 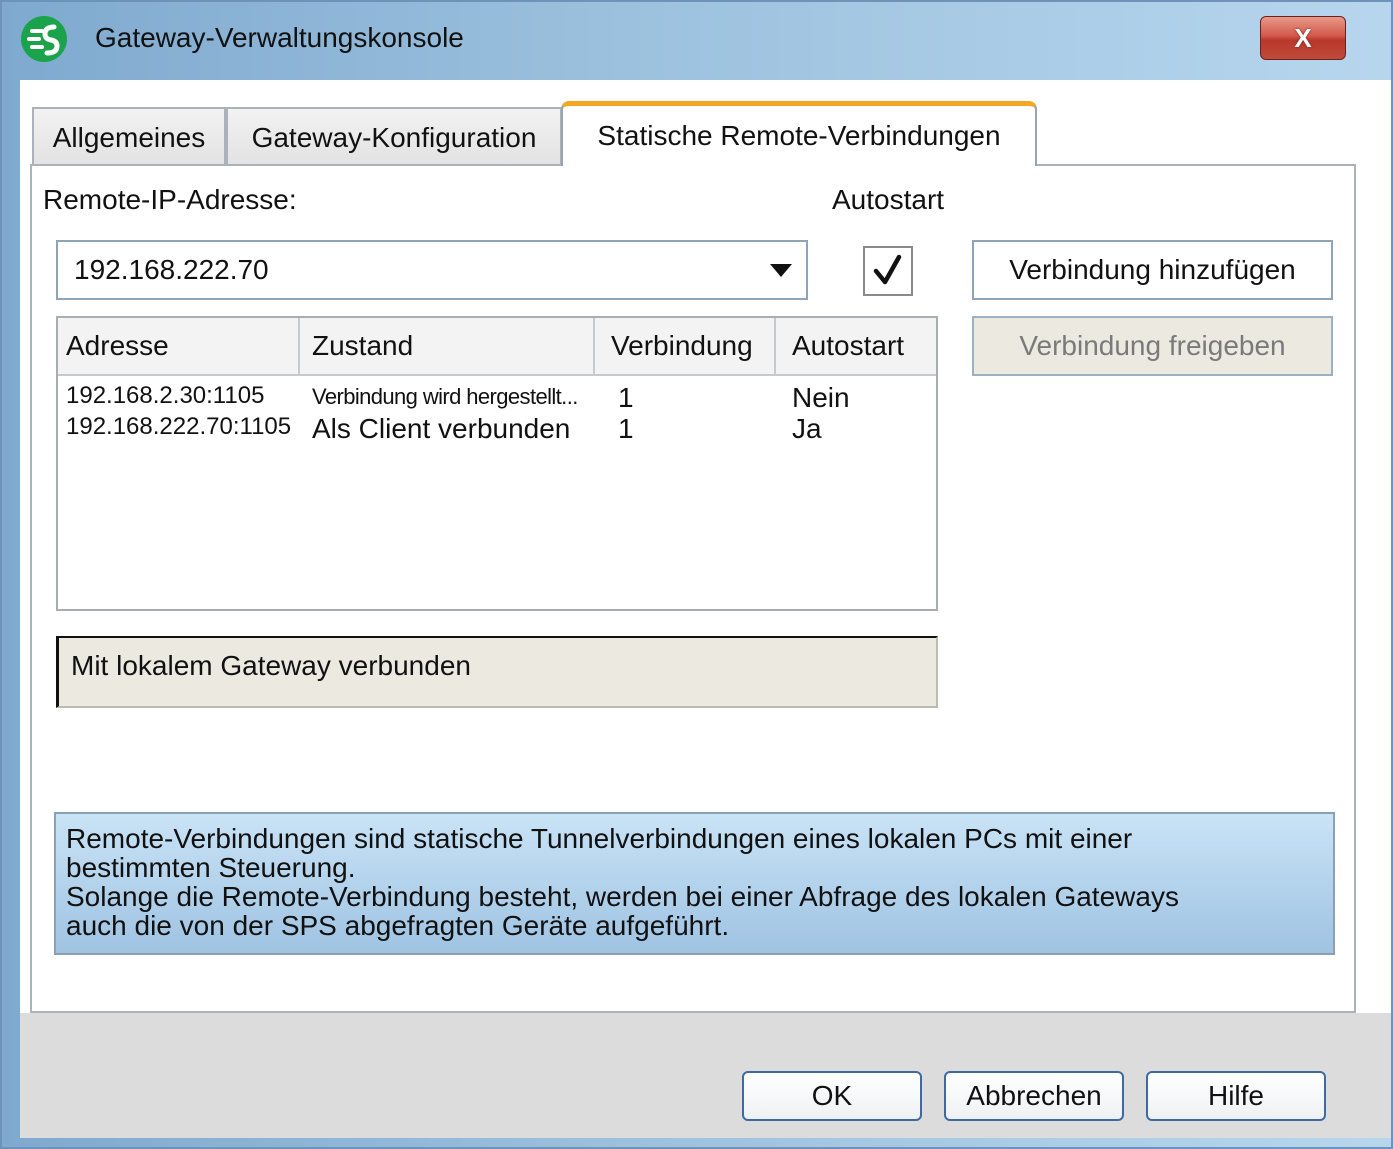 What do you see at coordinates (271, 665) in the screenshot?
I see `status-text: Mit lokalem Gateway verbunden` at bounding box center [271, 665].